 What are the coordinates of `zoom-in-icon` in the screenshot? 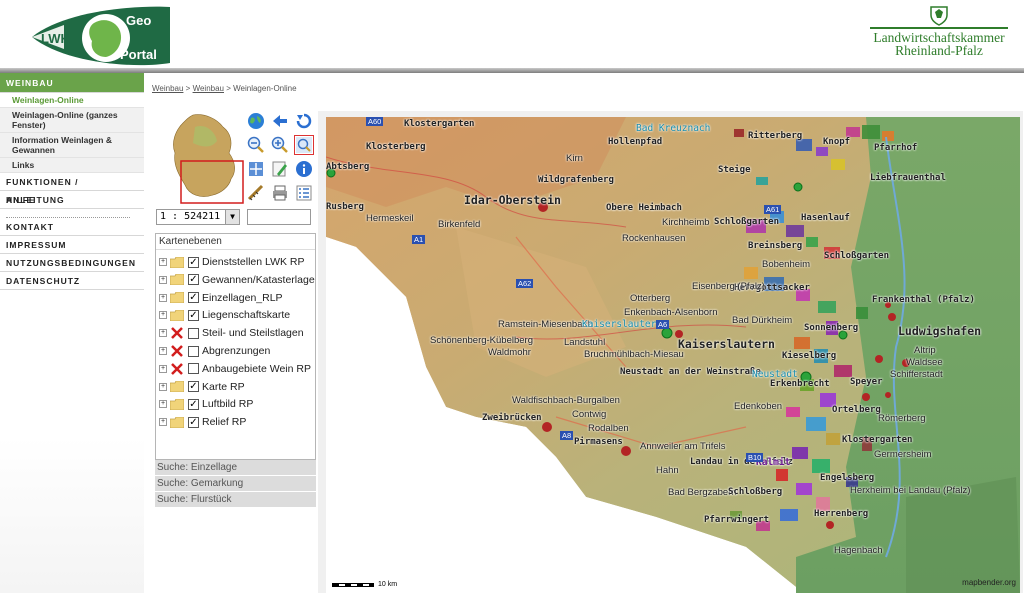 It's located at (280, 145).